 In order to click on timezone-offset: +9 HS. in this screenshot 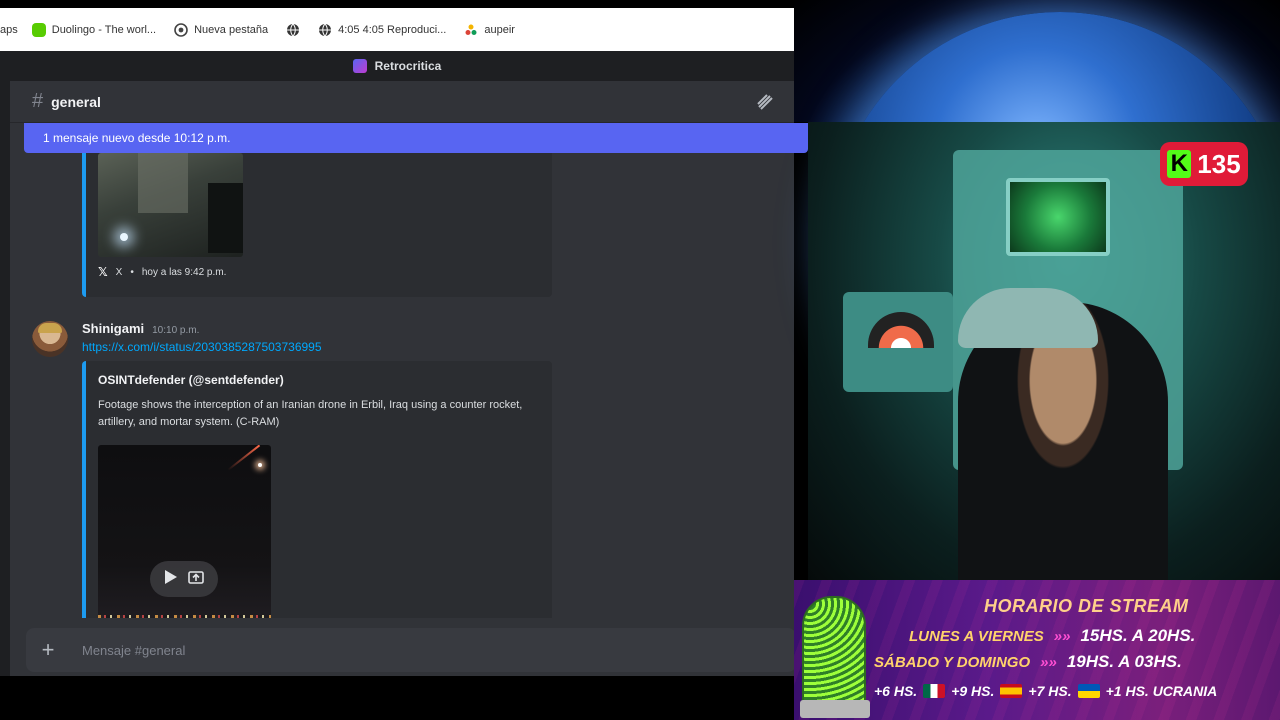, I will do `click(973, 691)`.